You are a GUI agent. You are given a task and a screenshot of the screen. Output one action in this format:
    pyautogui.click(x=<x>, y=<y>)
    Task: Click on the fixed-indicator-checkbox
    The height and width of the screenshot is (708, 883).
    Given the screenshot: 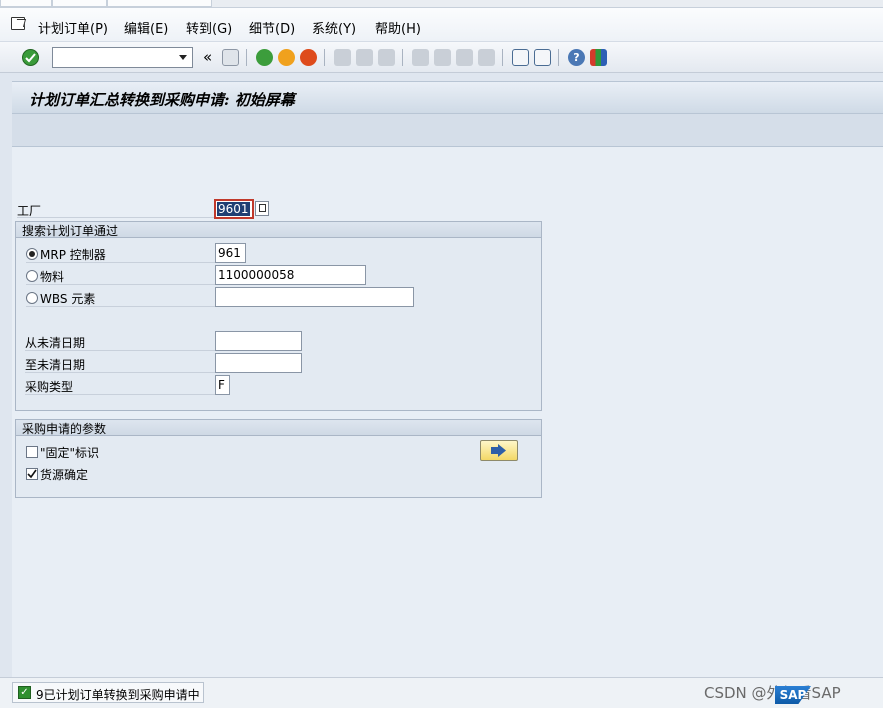 What is the action you would take?
    pyautogui.click(x=32, y=452)
    